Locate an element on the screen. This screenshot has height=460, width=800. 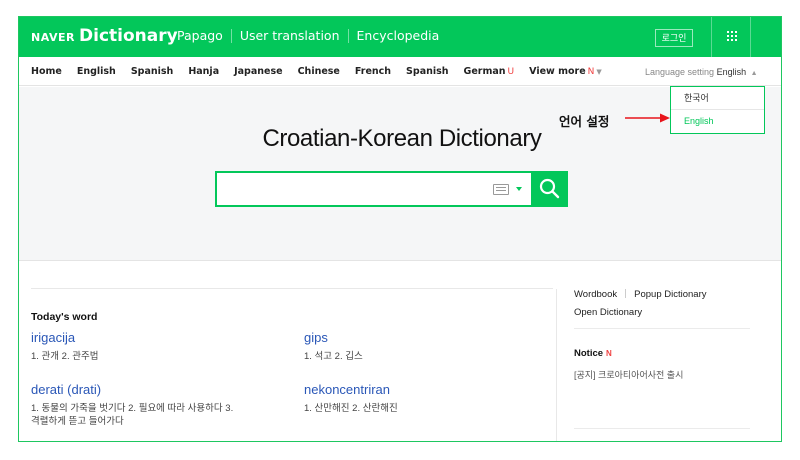
nav-hanja: Hanja is located at coordinates (203, 71).